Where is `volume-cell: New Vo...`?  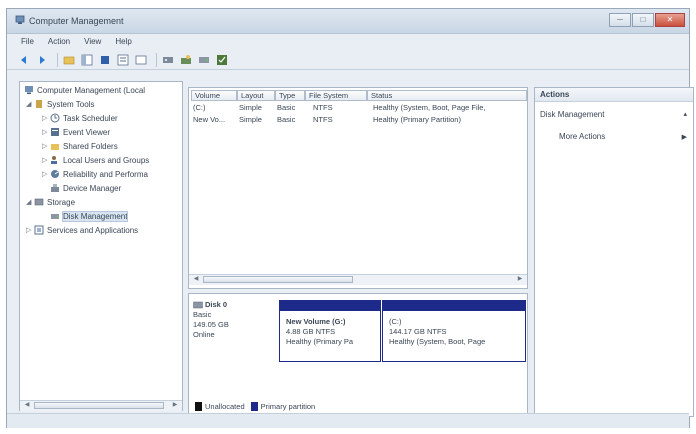 volume-cell: New Vo... is located at coordinates (214, 119).